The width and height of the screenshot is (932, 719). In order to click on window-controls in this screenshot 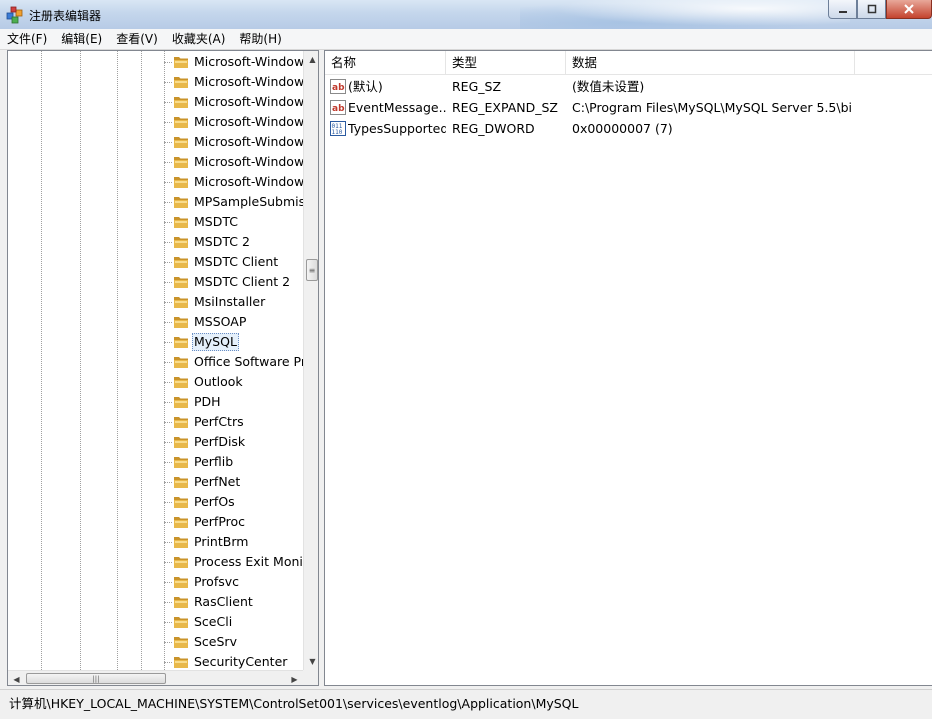, I will do `click(880, 10)`.